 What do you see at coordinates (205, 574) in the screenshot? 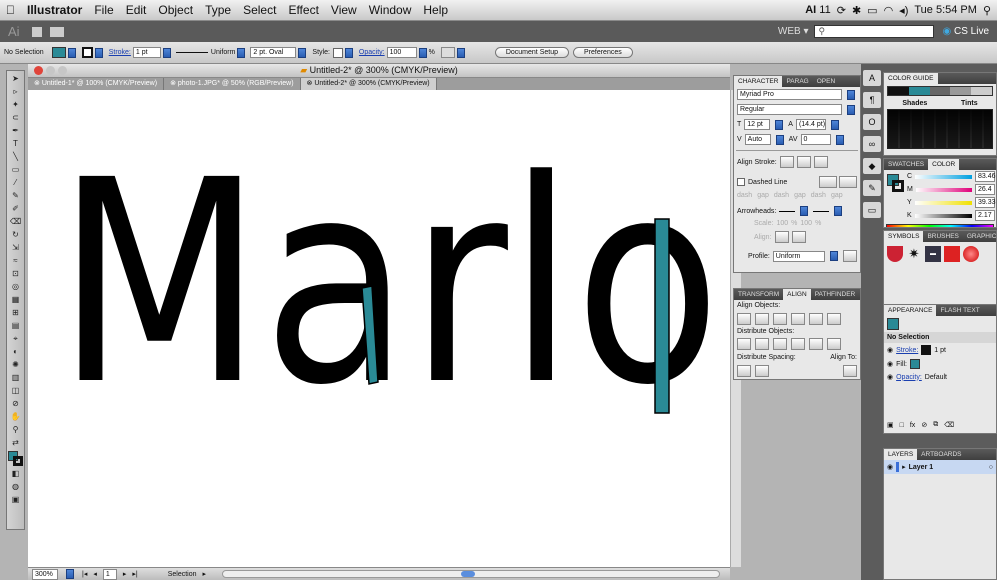
I see `status-arrow-icon: ▸` at bounding box center [205, 574].